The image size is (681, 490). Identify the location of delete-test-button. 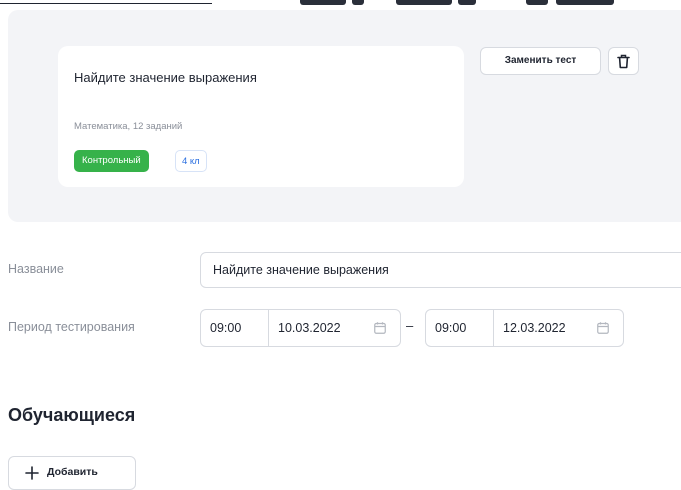
(623, 61).